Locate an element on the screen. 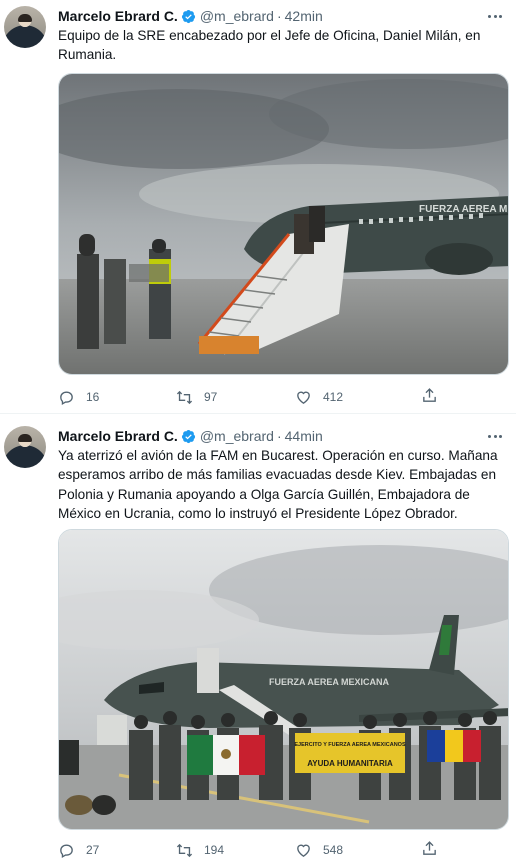 This screenshot has height=862, width=516. timestamp: 42min is located at coordinates (304, 16).